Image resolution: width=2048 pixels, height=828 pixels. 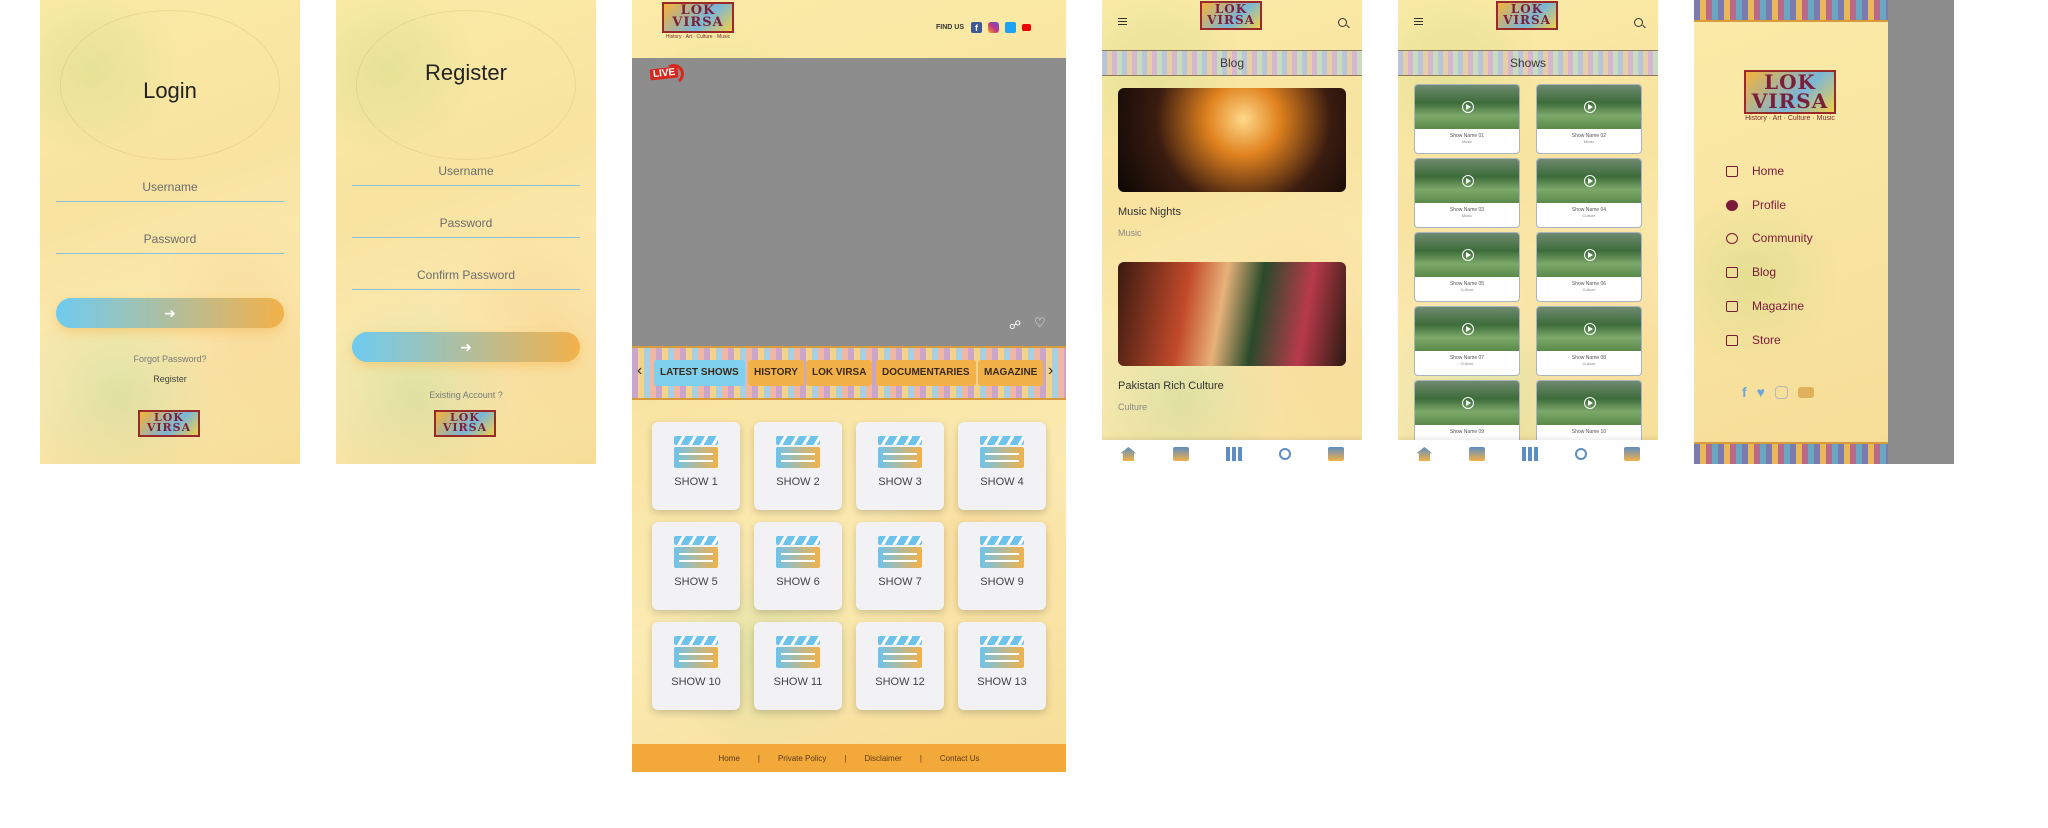 I want to click on tab-magazine: MAGAZINE, so click(x=1011, y=373).